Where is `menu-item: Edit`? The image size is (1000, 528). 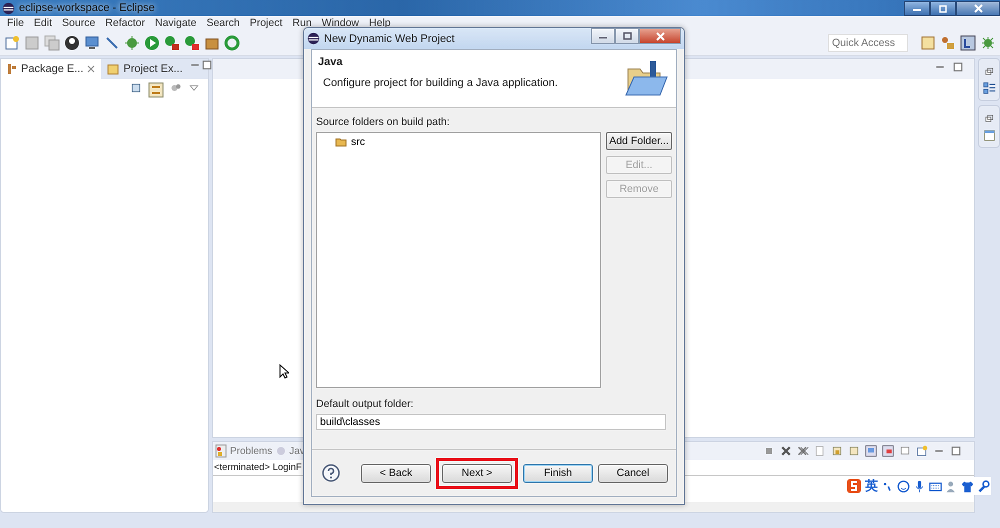
menu-item: Edit is located at coordinates (43, 23).